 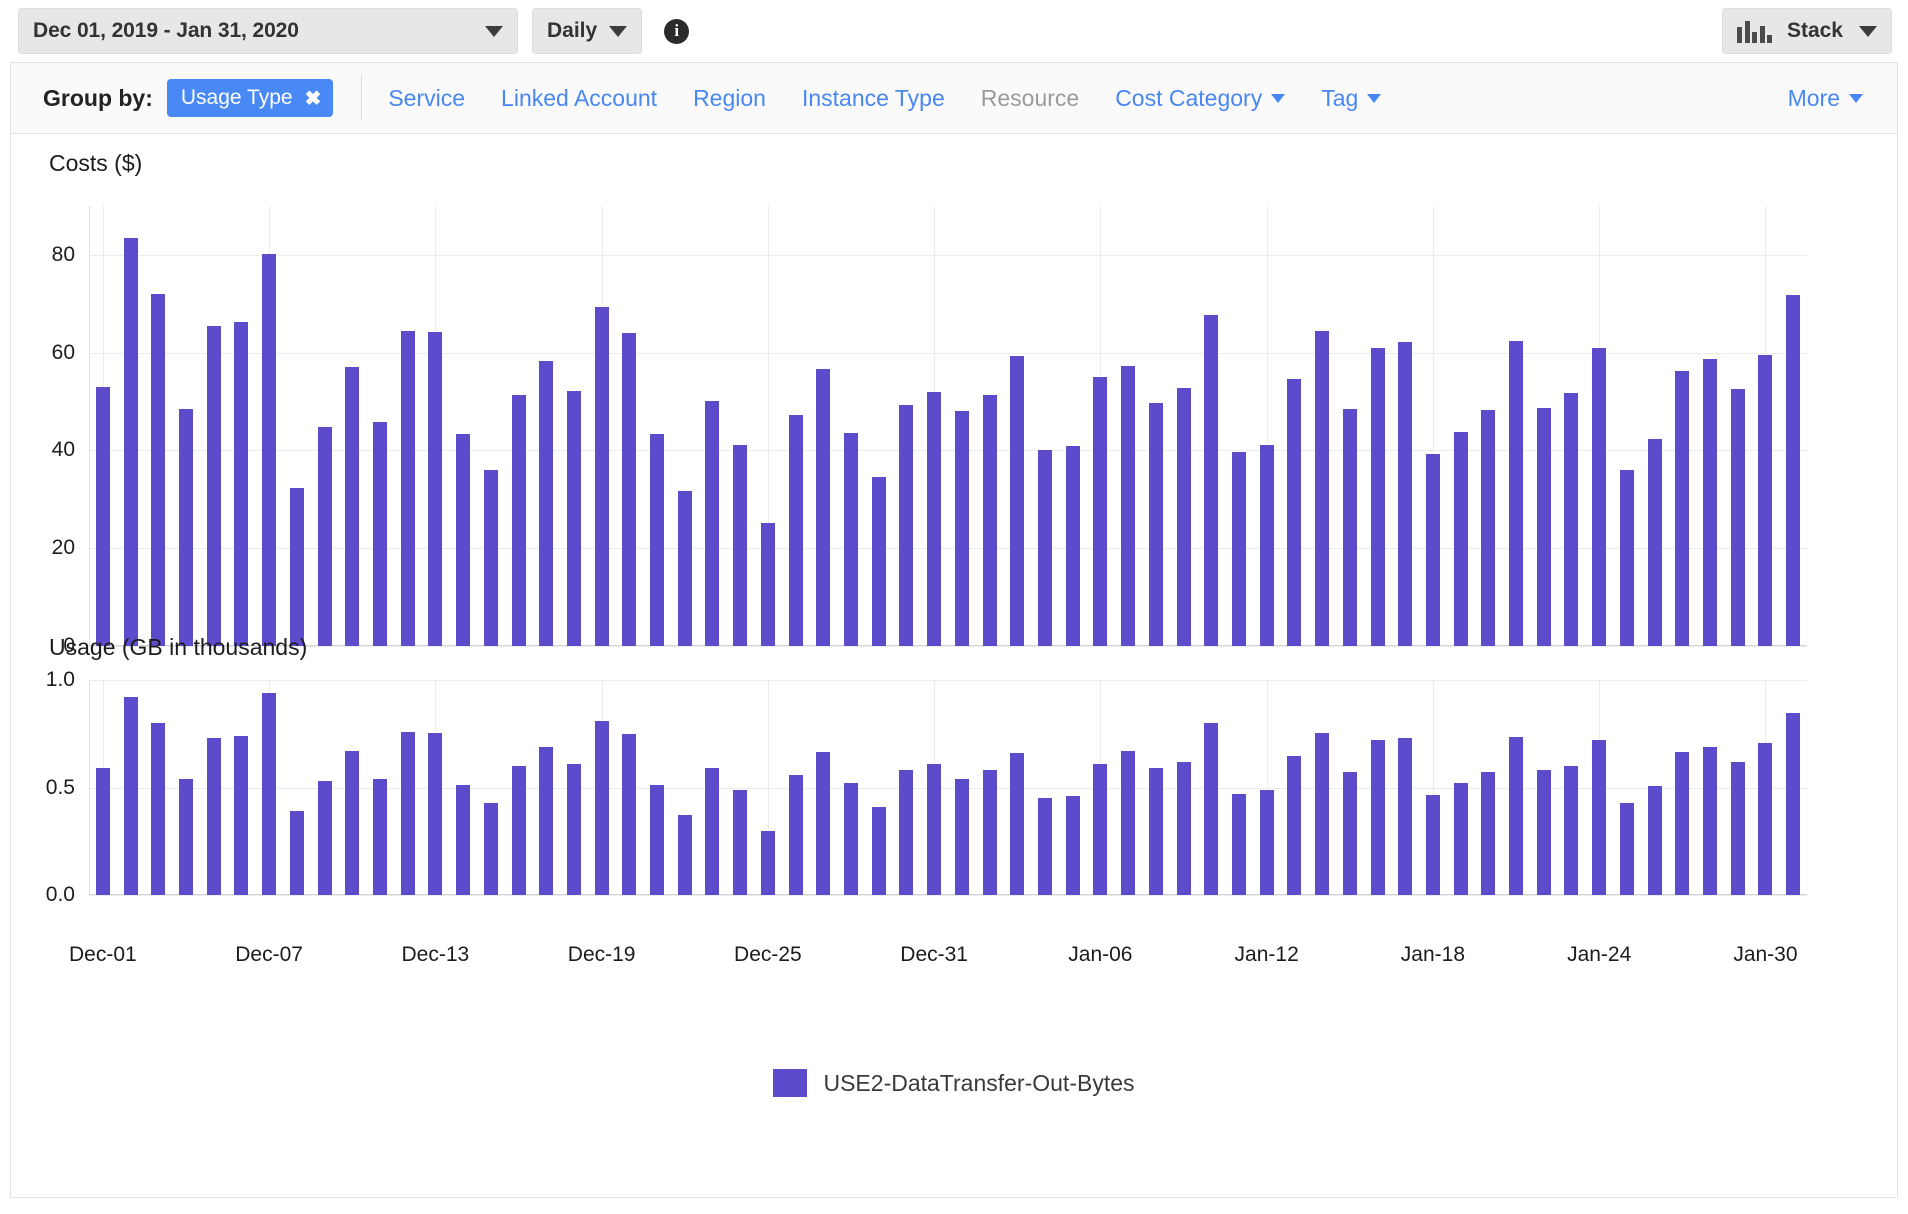 I want to click on info-icon: i, so click(x=677, y=31).